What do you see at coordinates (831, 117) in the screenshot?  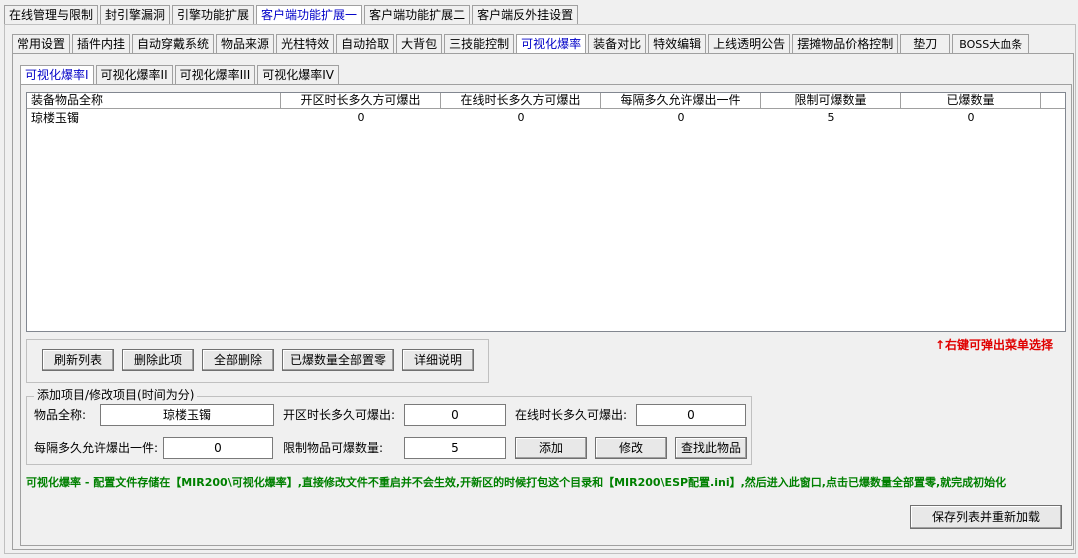 I see `cell-limit: 5` at bounding box center [831, 117].